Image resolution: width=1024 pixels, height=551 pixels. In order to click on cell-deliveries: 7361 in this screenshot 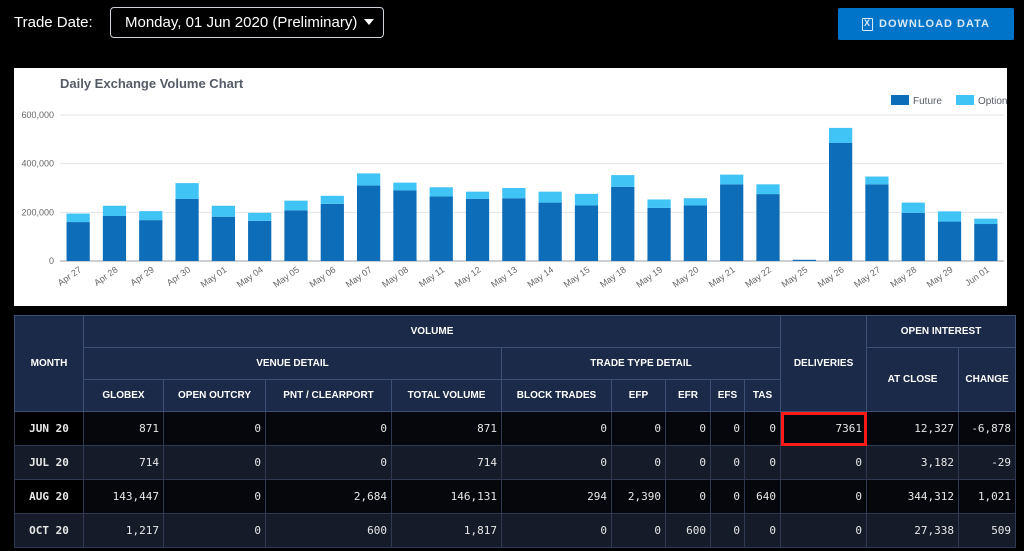, I will do `click(824, 428)`.